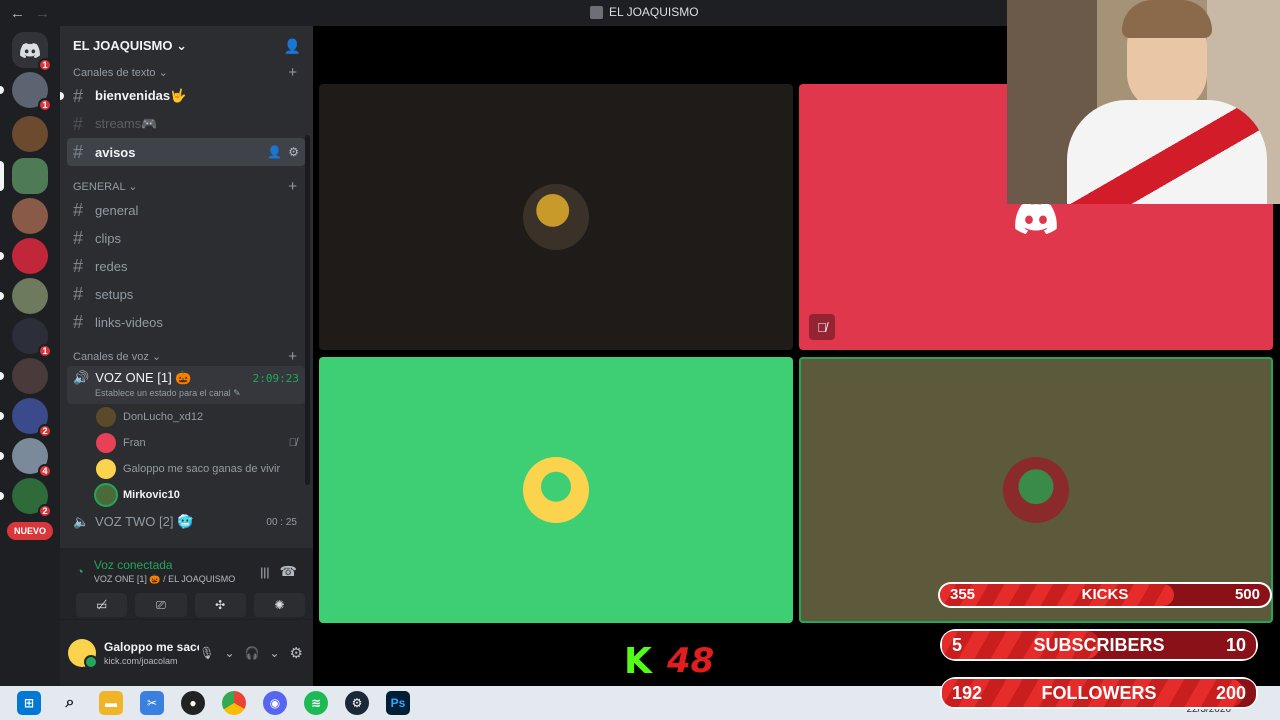 The height and width of the screenshot is (720, 1280). What do you see at coordinates (292, 46) in the screenshot?
I see `add-member-icon: 👤` at bounding box center [292, 46].